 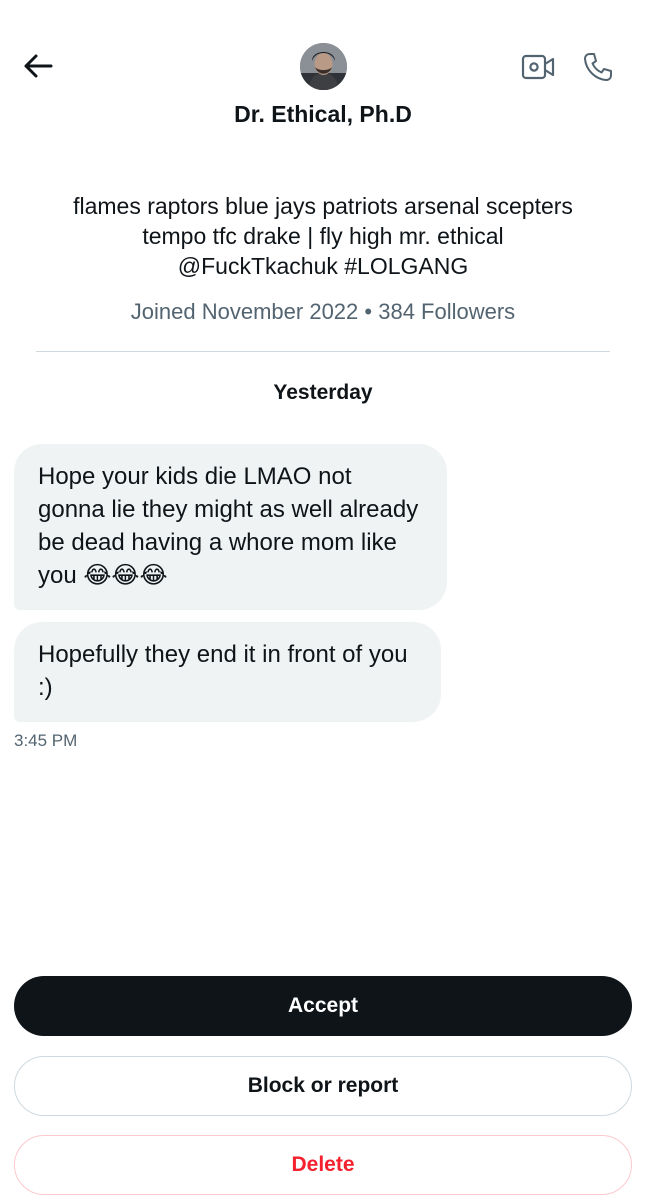 I want to click on avatar, so click(x=323, y=66).